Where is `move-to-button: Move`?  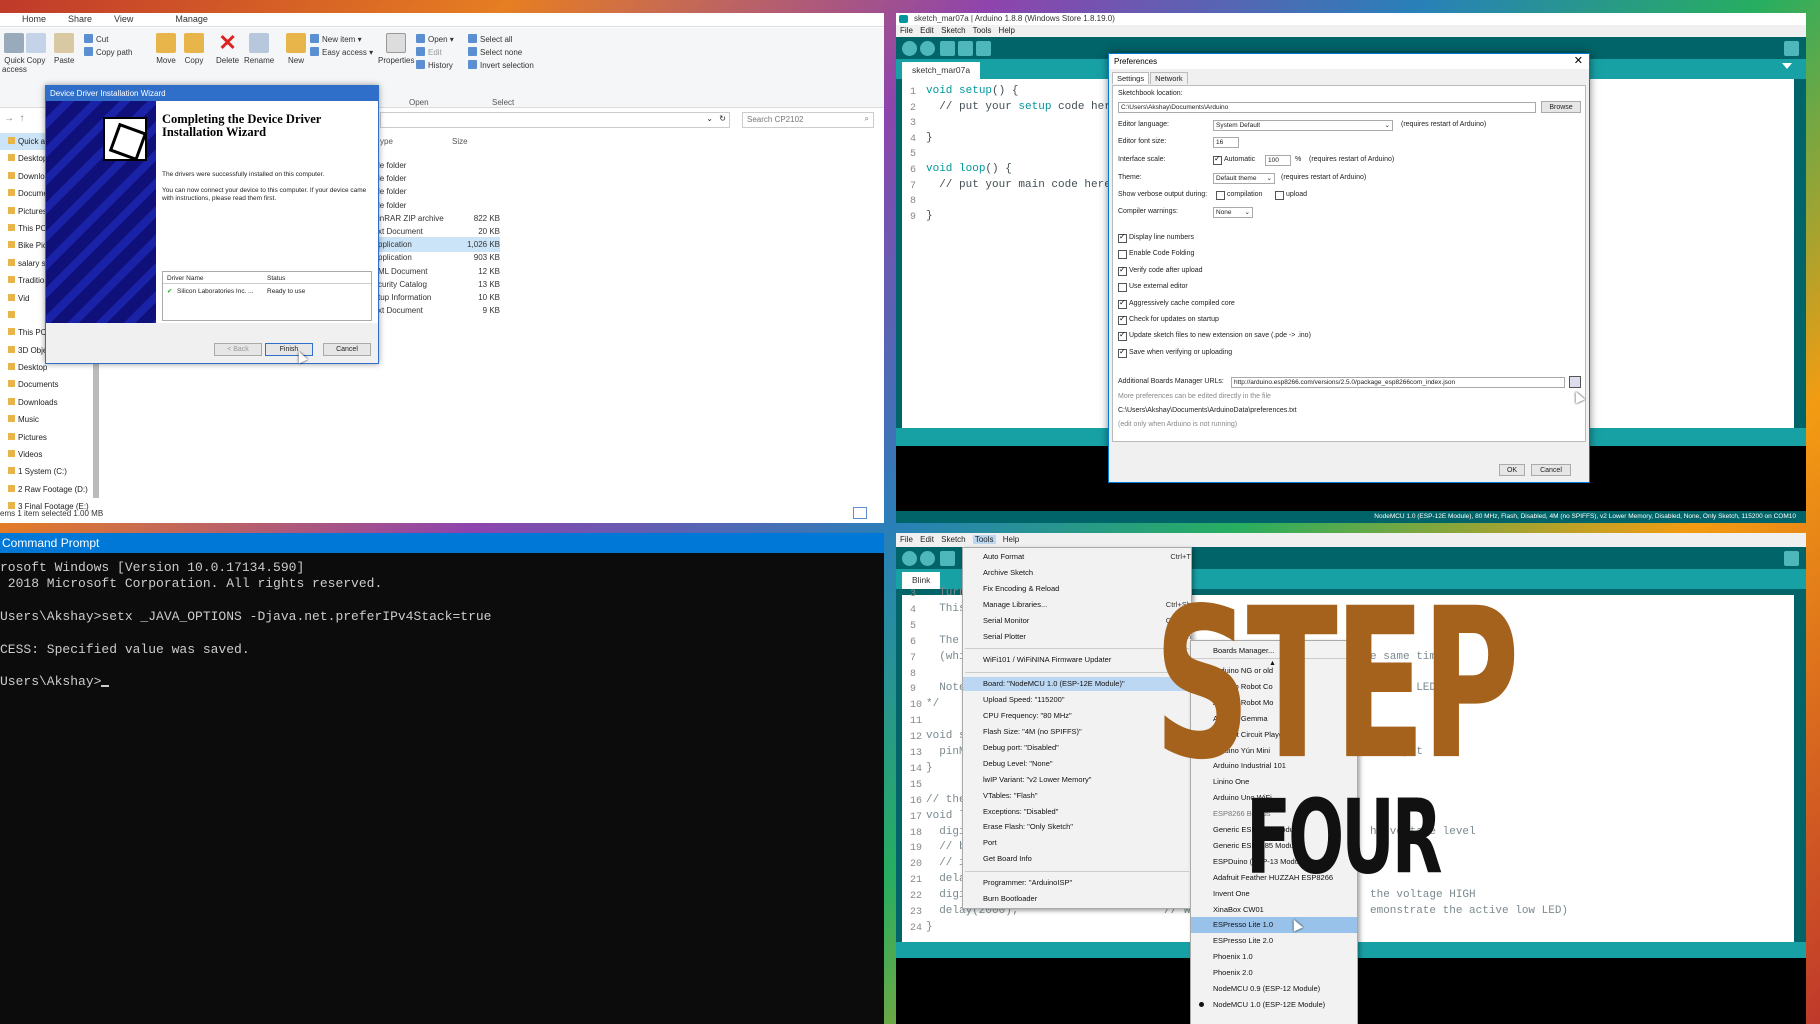
move-to-button: Move is located at coordinates (166, 49).